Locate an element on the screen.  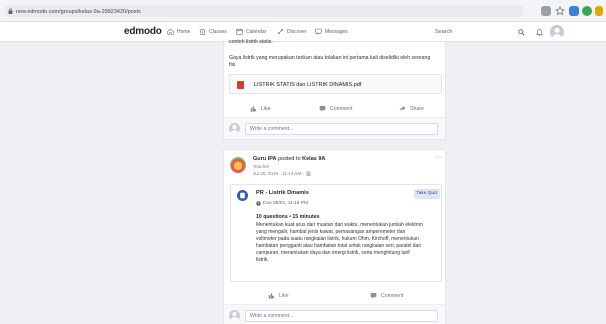
group-name: Kelas 9A is located at coordinates (313, 159).